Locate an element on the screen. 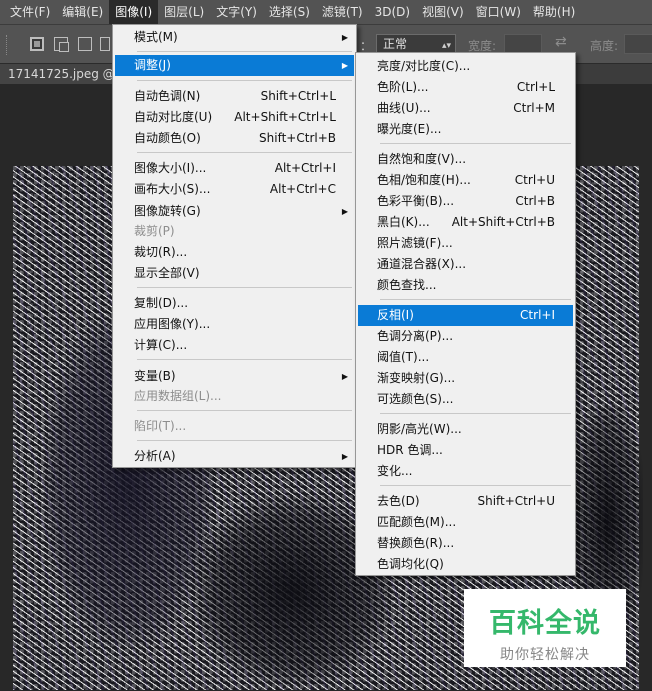 The width and height of the screenshot is (652, 691). item-label: 自动颜色(O) is located at coordinates (167, 138).